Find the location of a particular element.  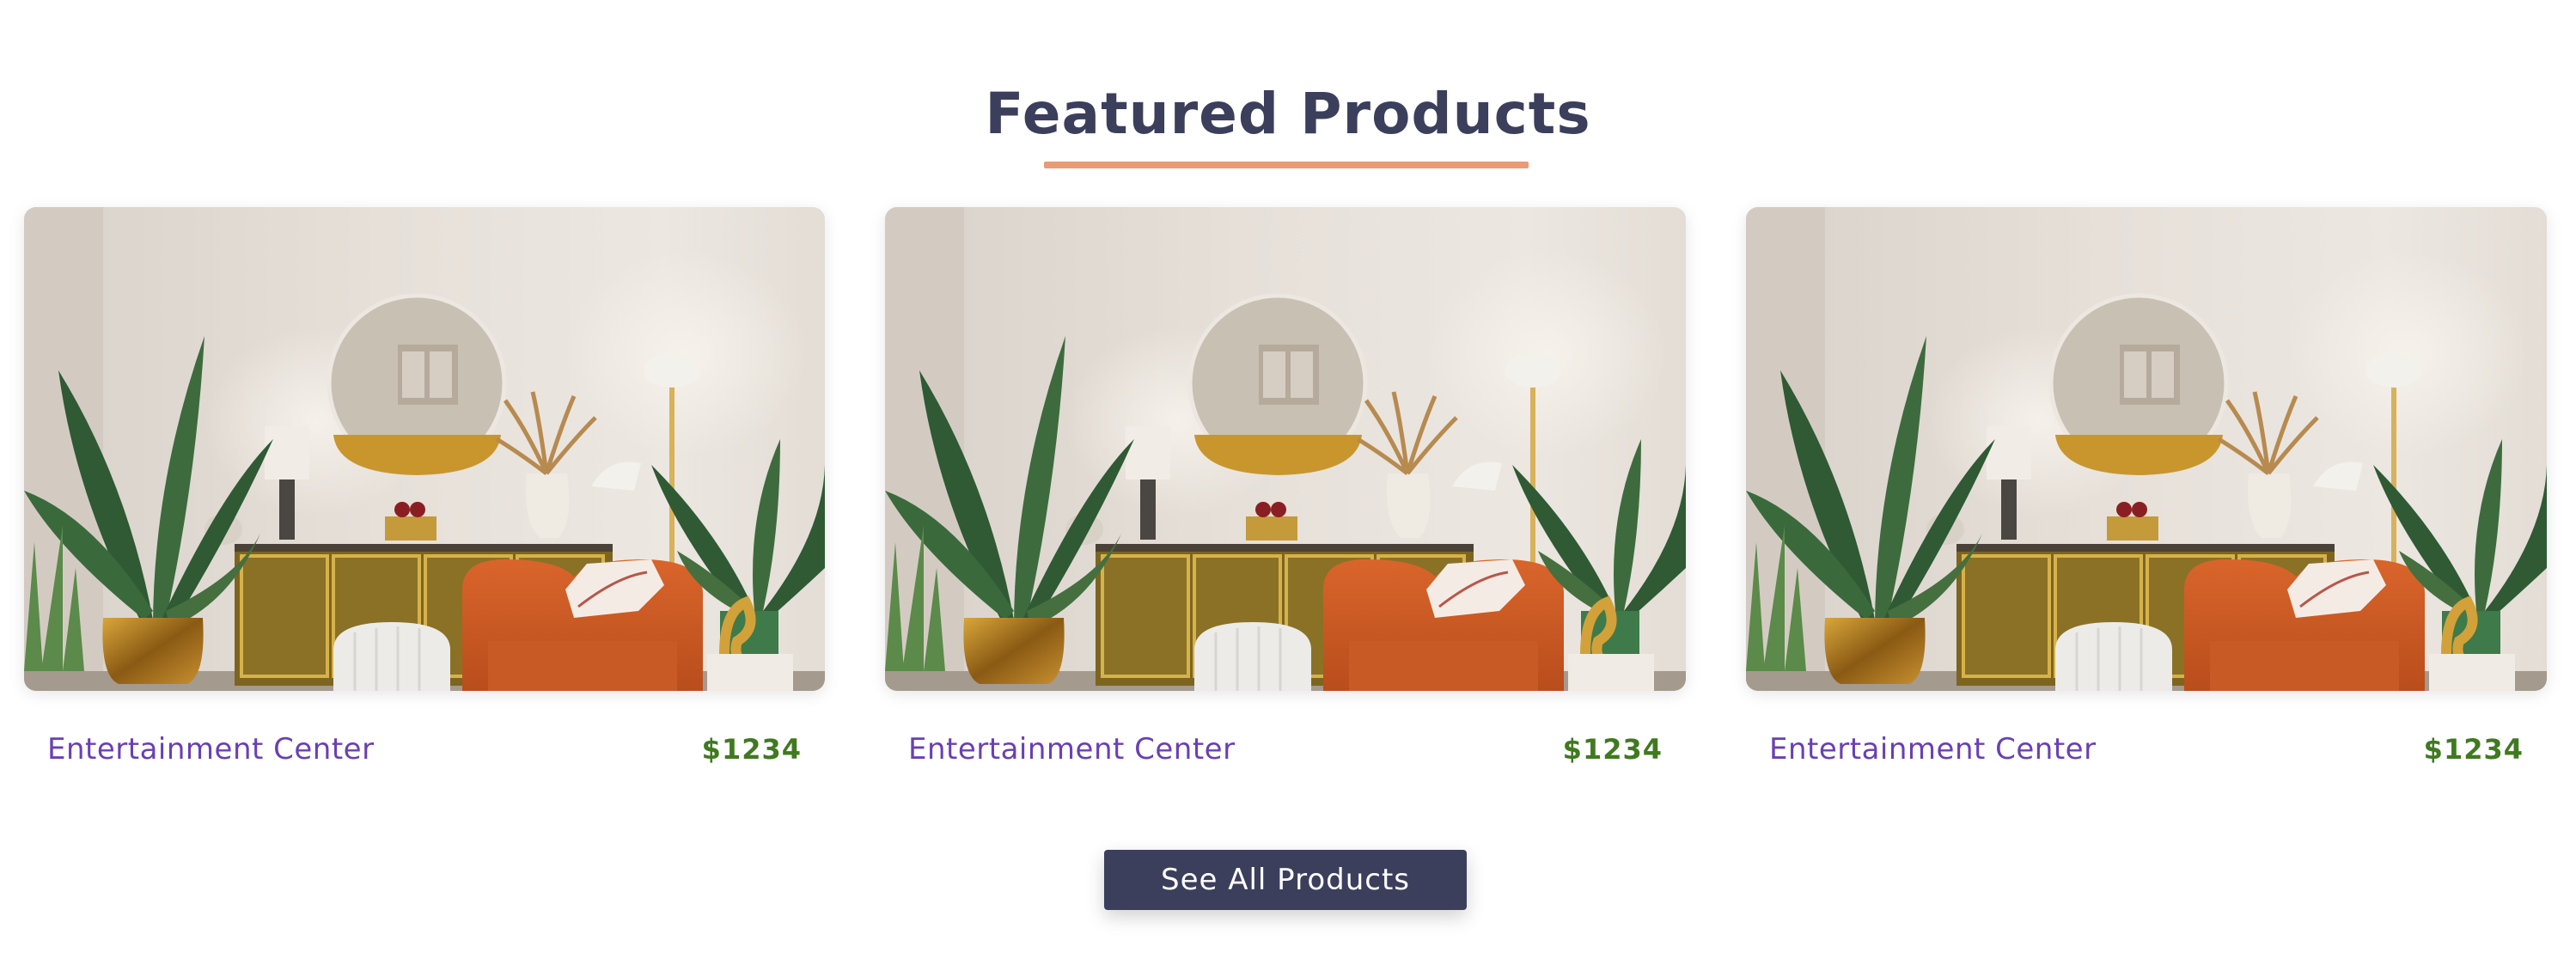

title-underline is located at coordinates (1286, 165).